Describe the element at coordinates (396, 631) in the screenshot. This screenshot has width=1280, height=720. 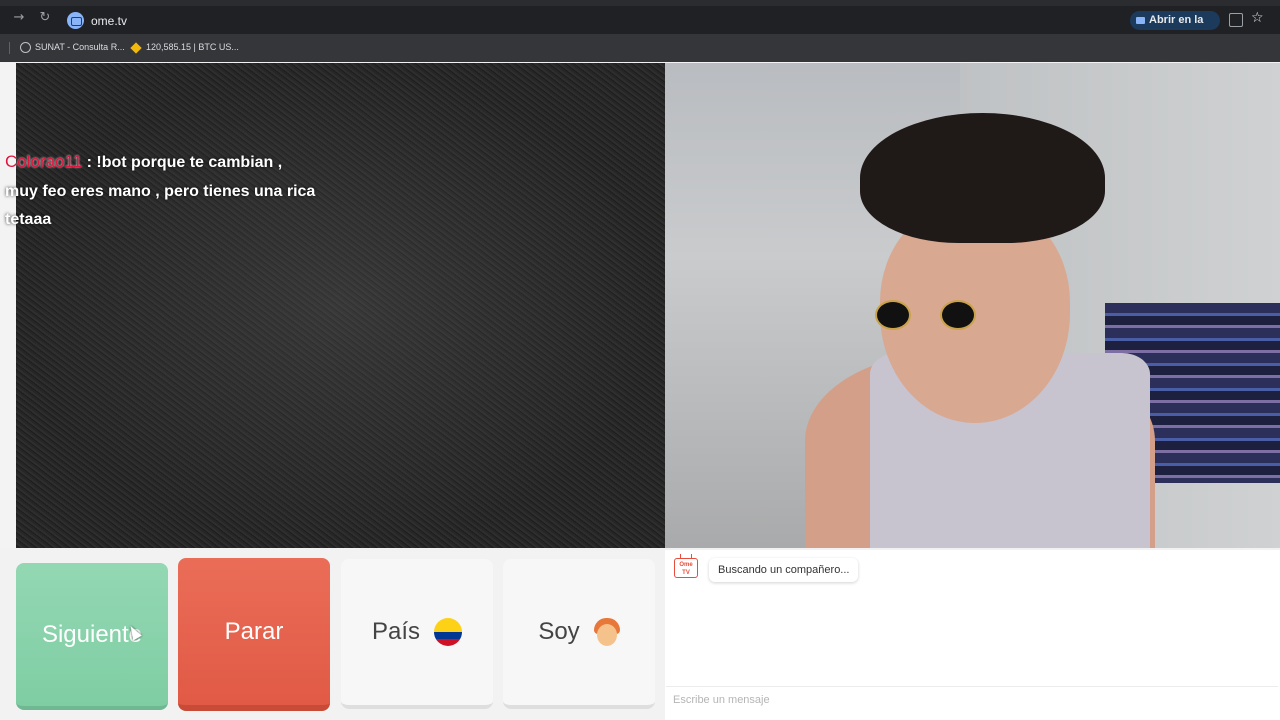
I see `country-button-label: País` at that location.